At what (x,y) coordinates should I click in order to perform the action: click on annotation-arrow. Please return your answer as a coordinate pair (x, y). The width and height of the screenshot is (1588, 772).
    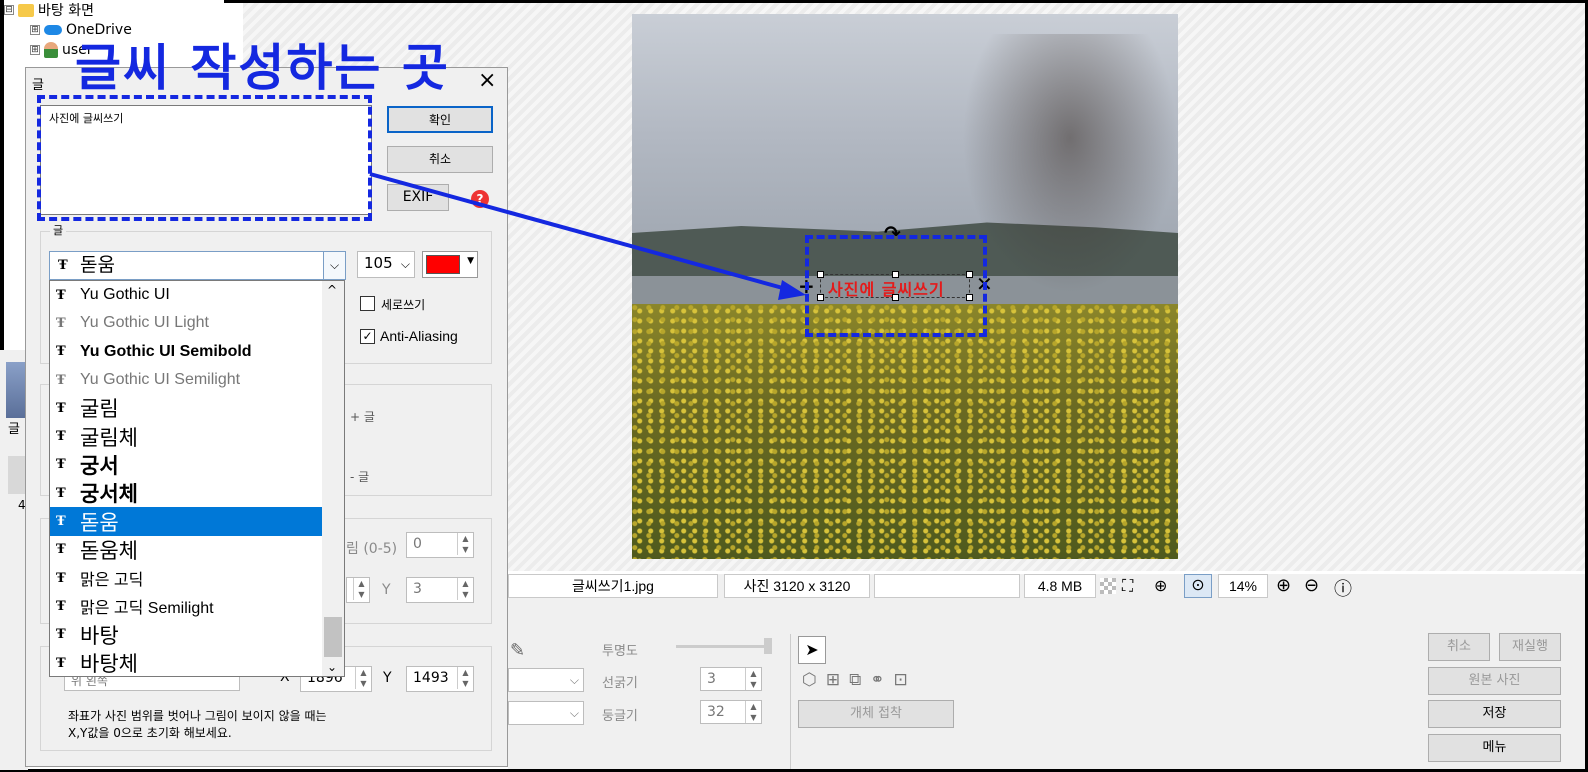
    Looking at the image, I should click on (587, 236).